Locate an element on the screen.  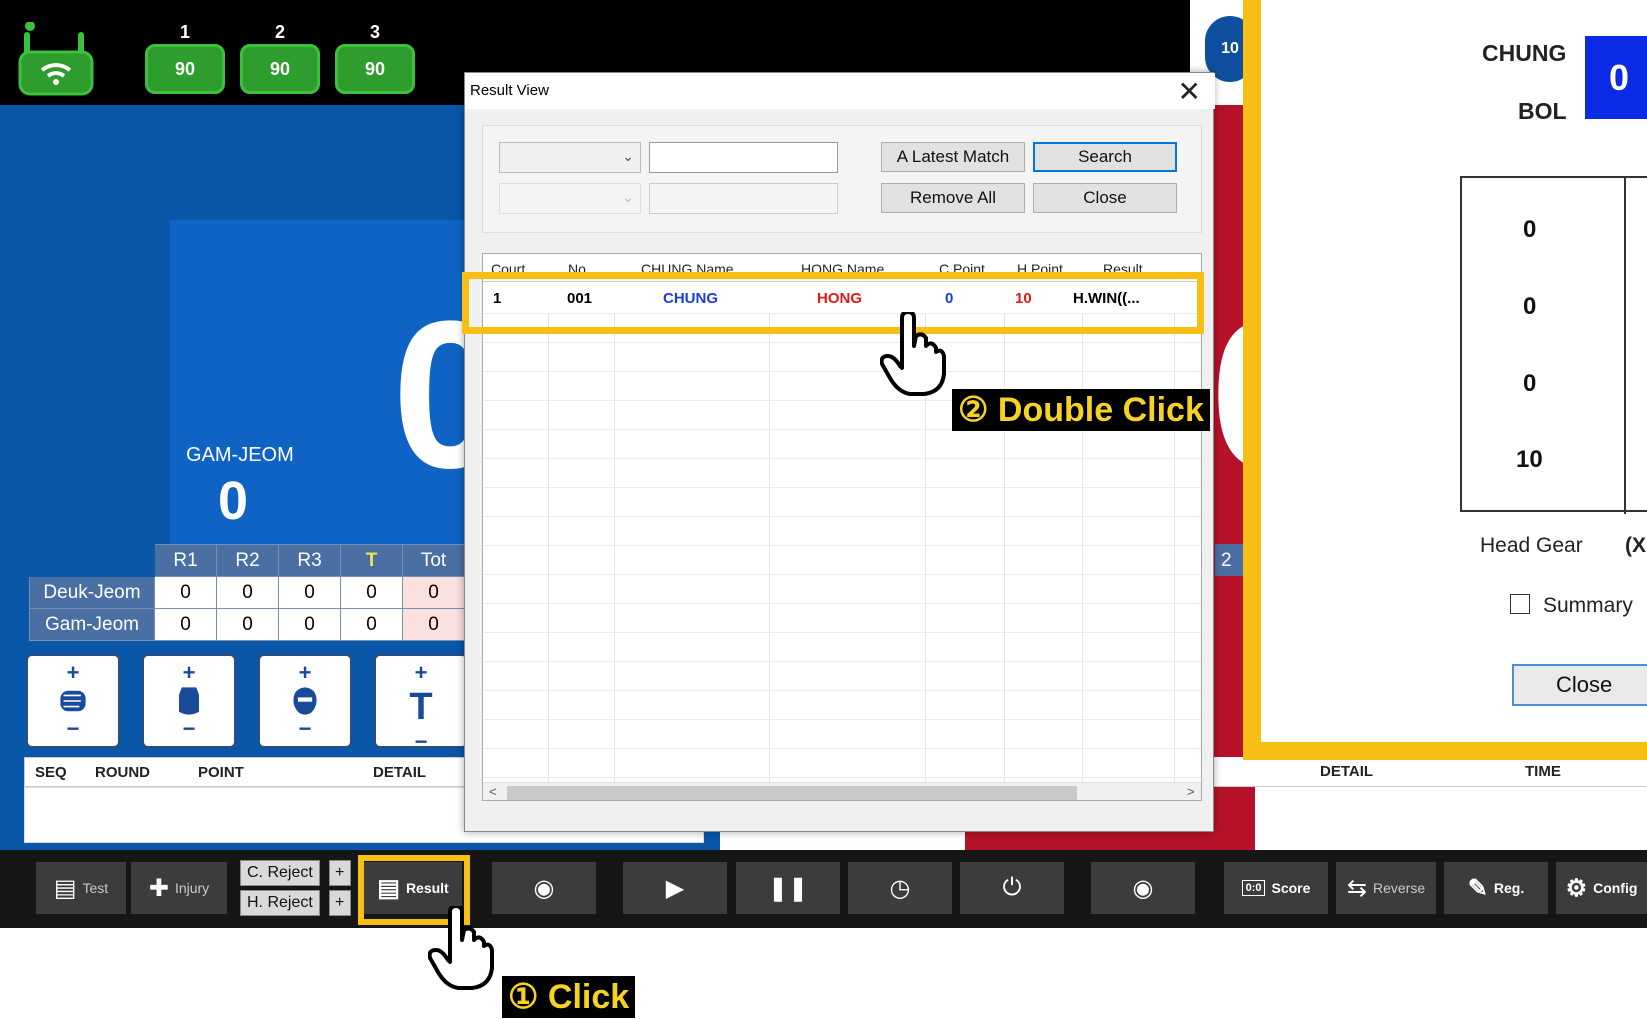
secondary-select: ⌄ is located at coordinates (570, 198).